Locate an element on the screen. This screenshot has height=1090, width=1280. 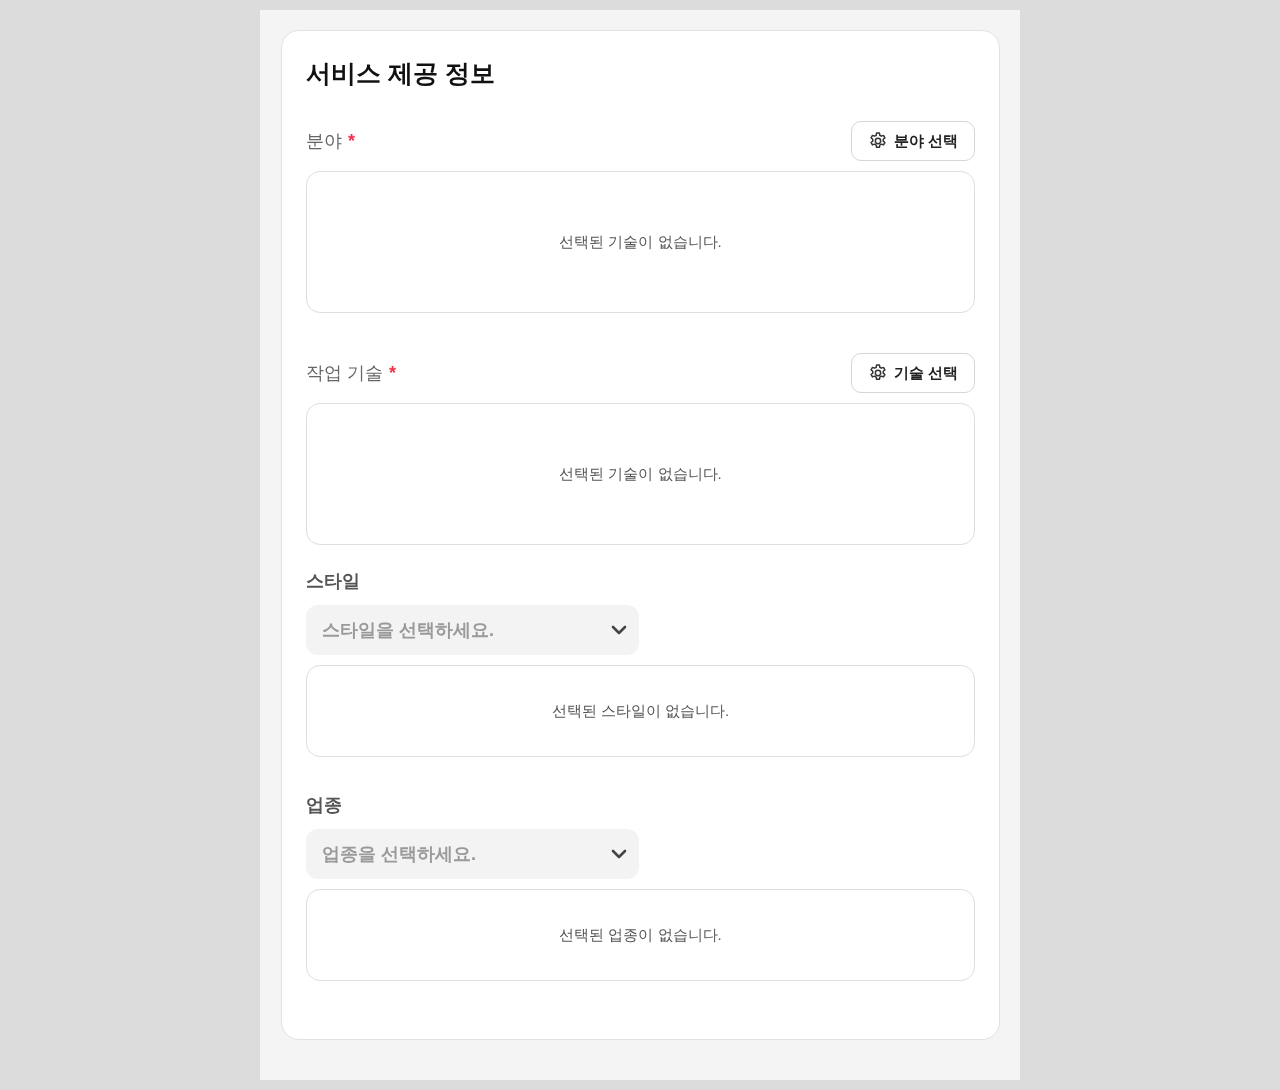
field-label: 업종 is located at coordinates (324, 805).